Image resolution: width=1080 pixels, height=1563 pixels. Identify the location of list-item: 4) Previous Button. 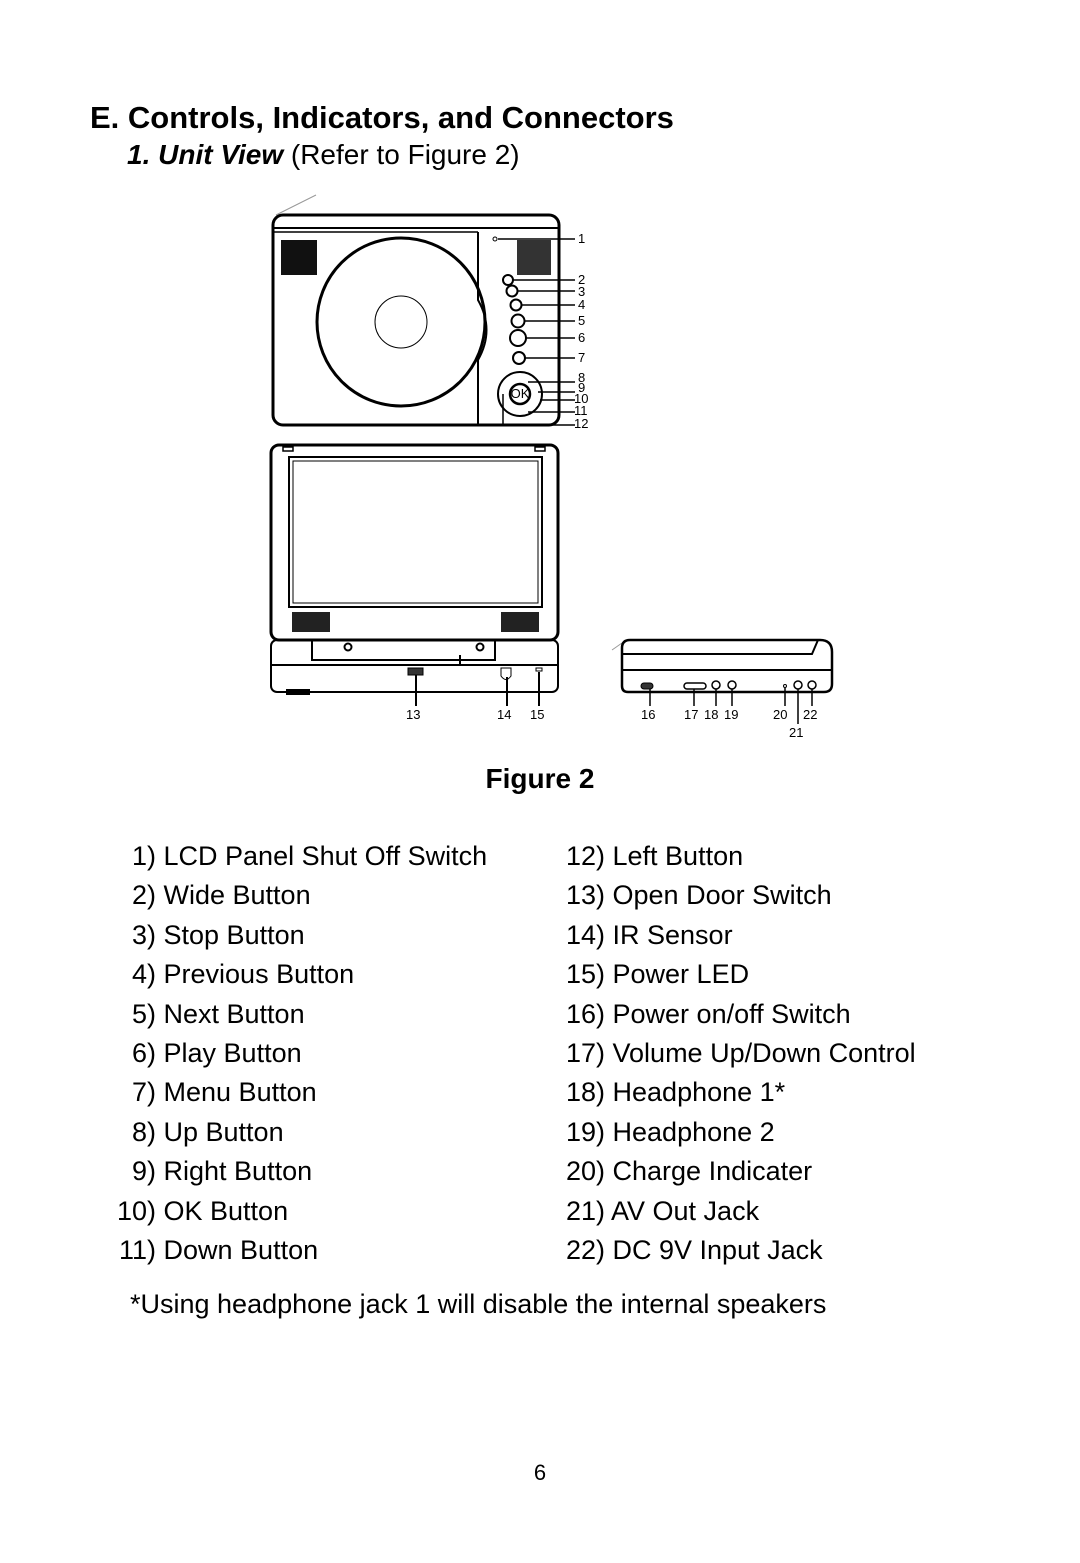
(230, 974).